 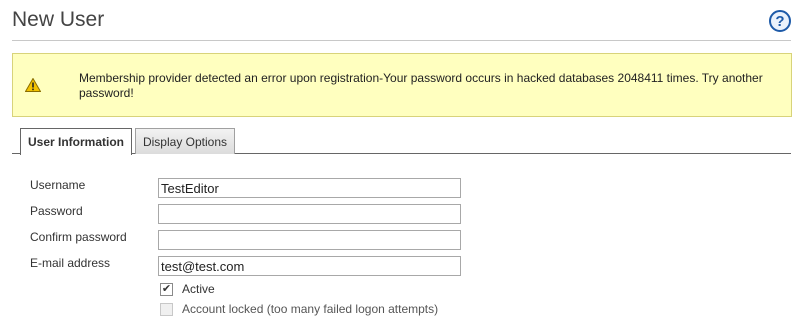 What do you see at coordinates (58, 185) in the screenshot?
I see `username-label: Username` at bounding box center [58, 185].